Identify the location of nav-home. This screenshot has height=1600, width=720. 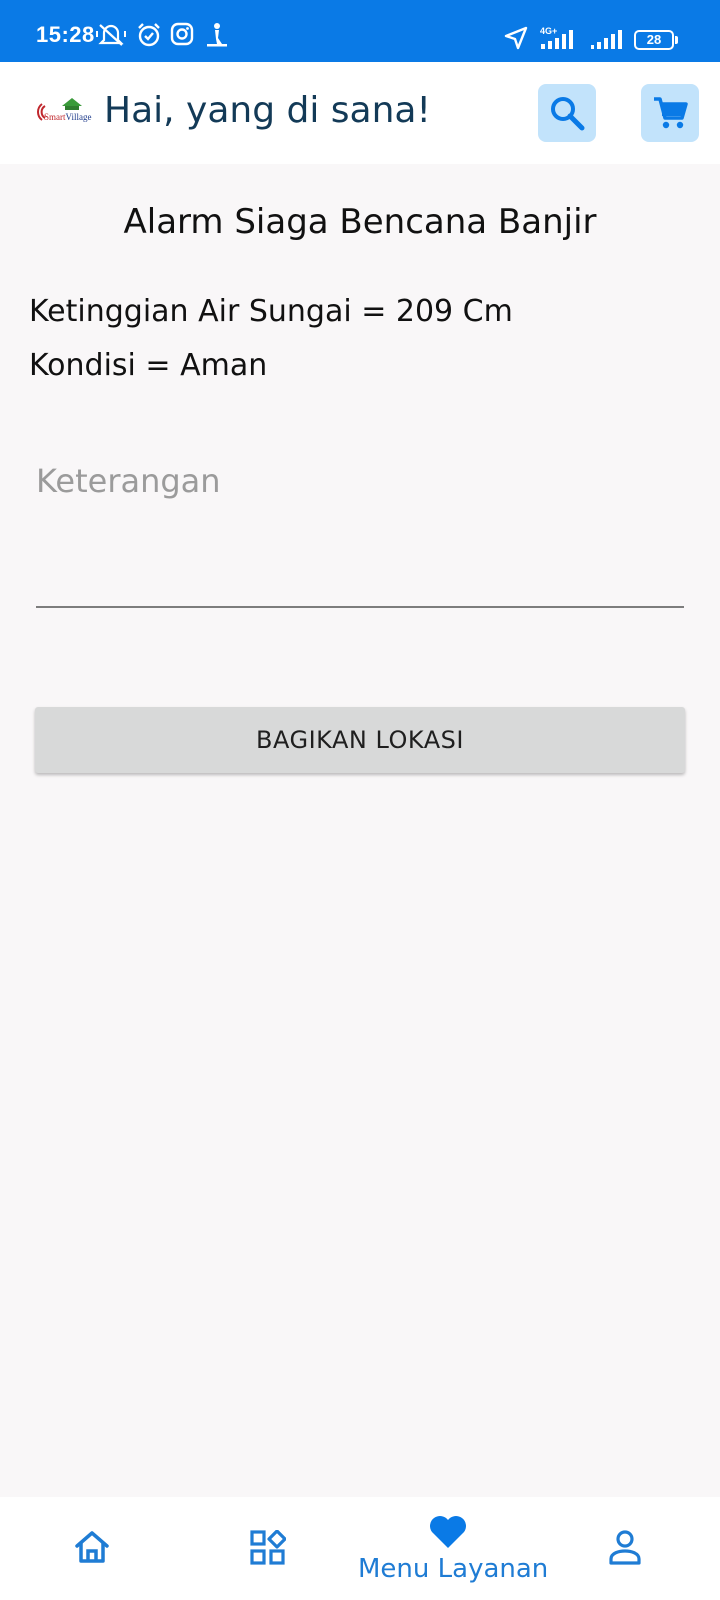
(92, 1549).